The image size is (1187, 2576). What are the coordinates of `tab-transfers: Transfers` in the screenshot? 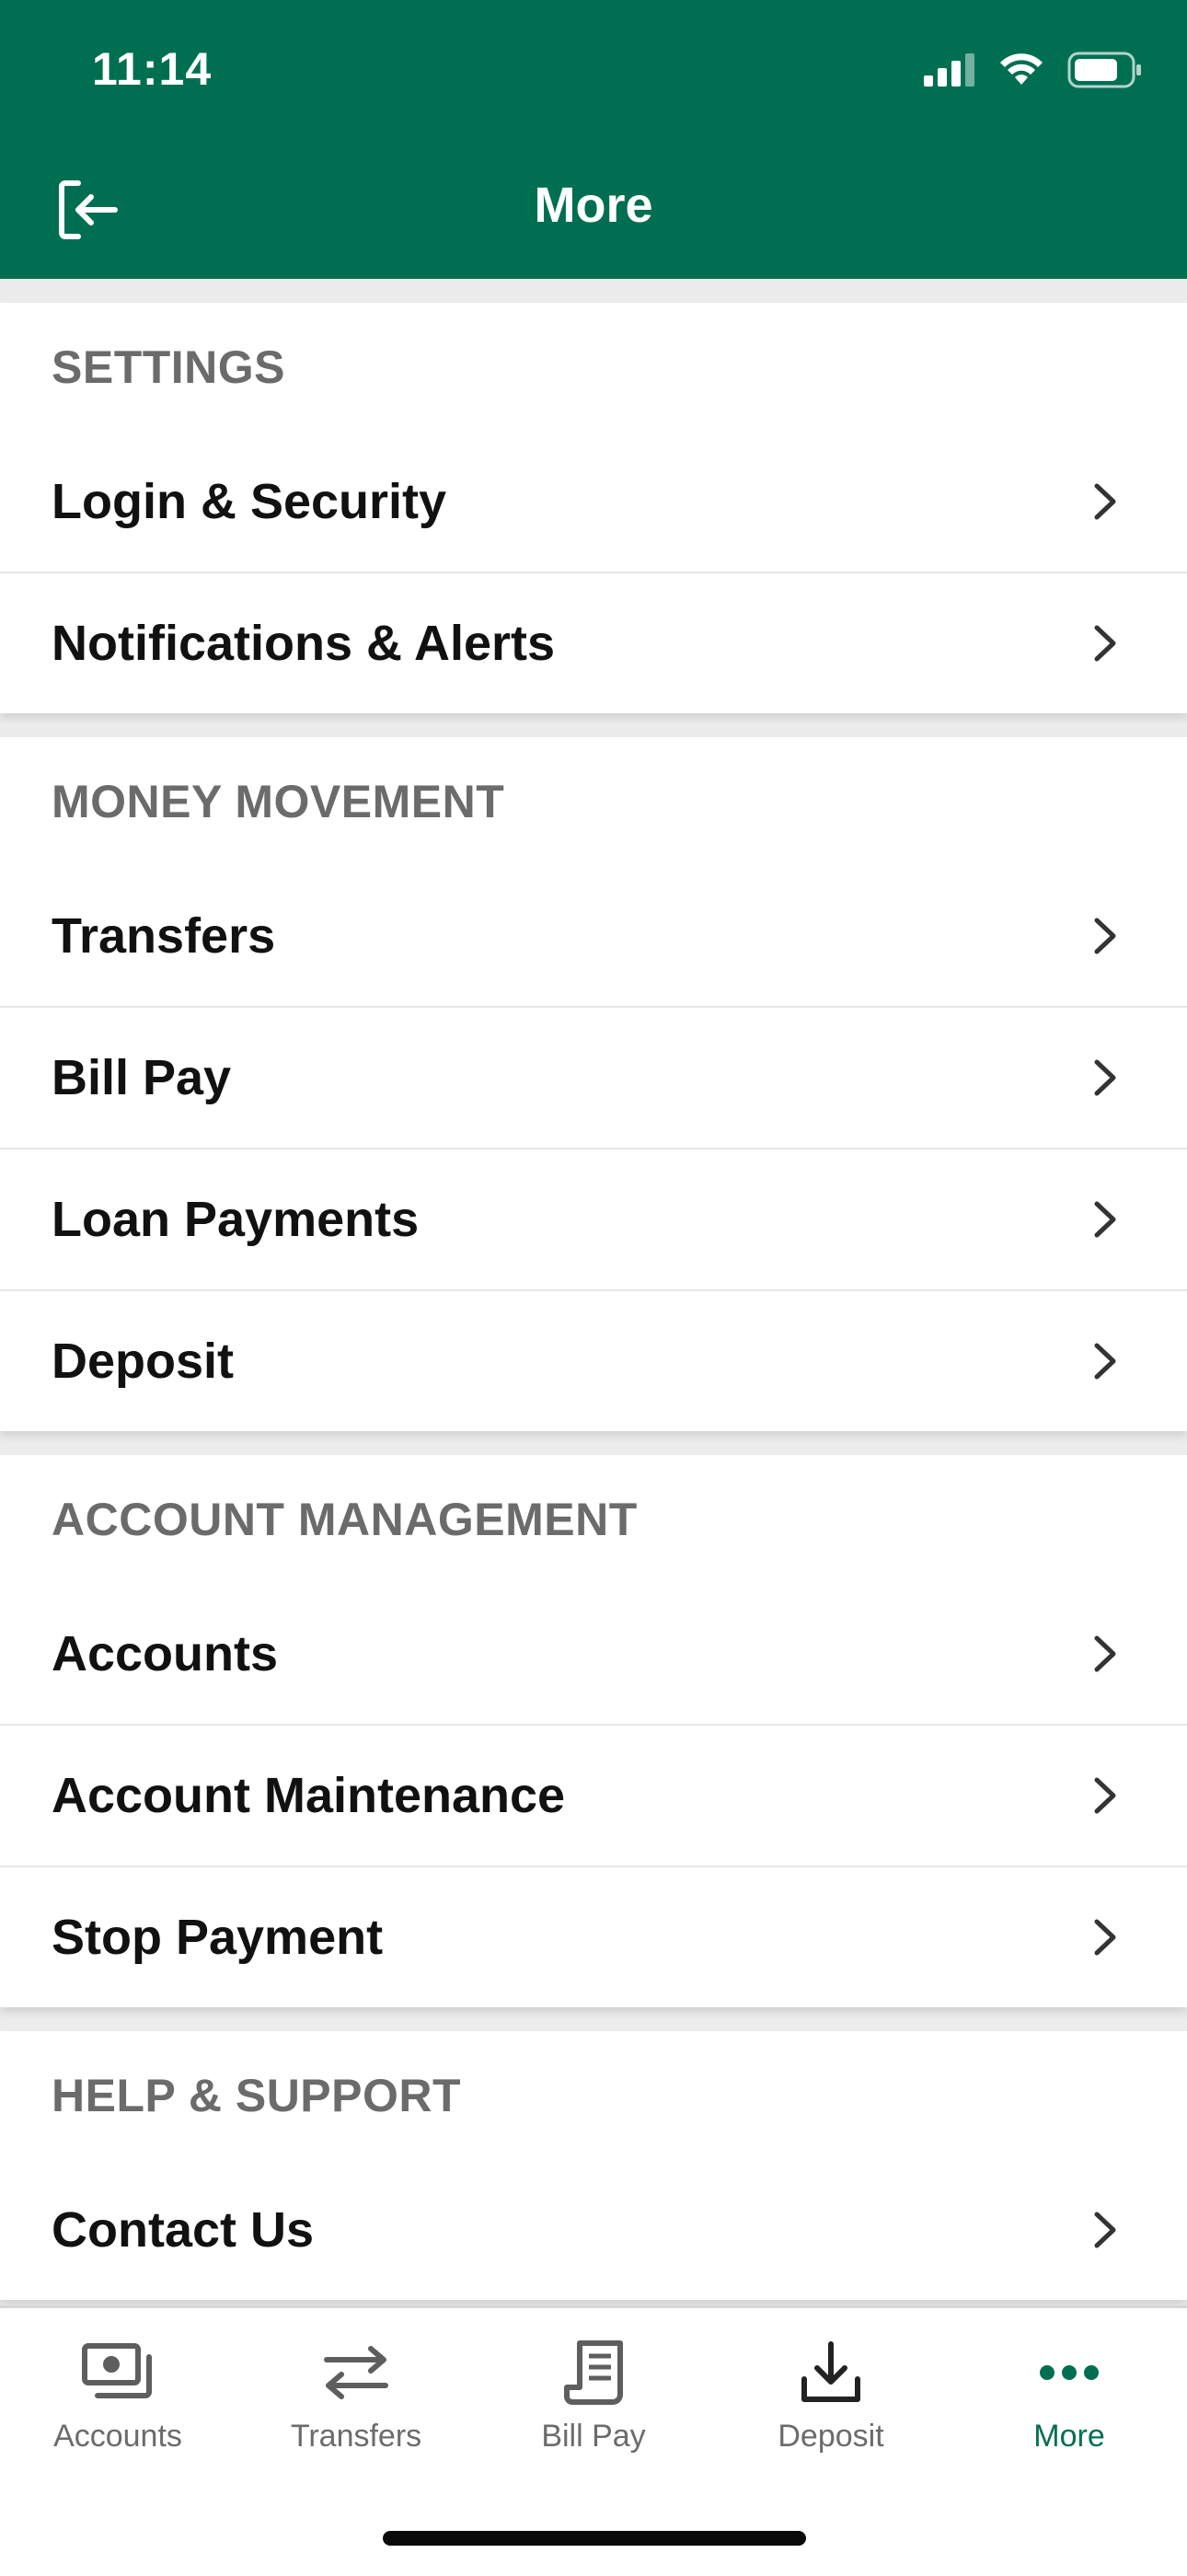 It's located at (356, 2405).